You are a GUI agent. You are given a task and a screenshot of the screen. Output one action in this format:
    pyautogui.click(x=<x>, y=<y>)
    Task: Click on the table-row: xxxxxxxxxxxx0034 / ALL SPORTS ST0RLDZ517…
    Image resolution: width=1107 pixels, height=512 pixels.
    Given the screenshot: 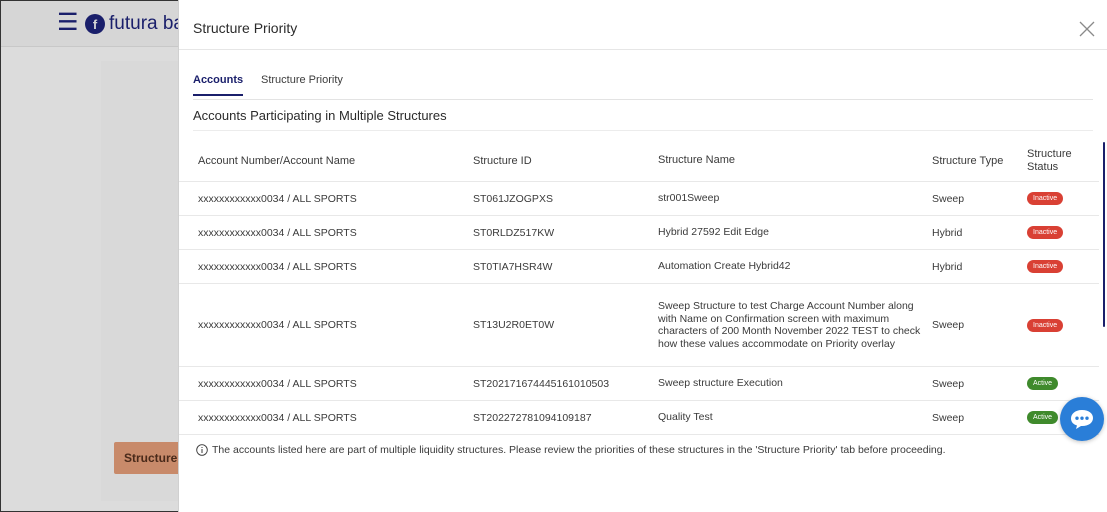 What is the action you would take?
    pyautogui.click(x=639, y=233)
    